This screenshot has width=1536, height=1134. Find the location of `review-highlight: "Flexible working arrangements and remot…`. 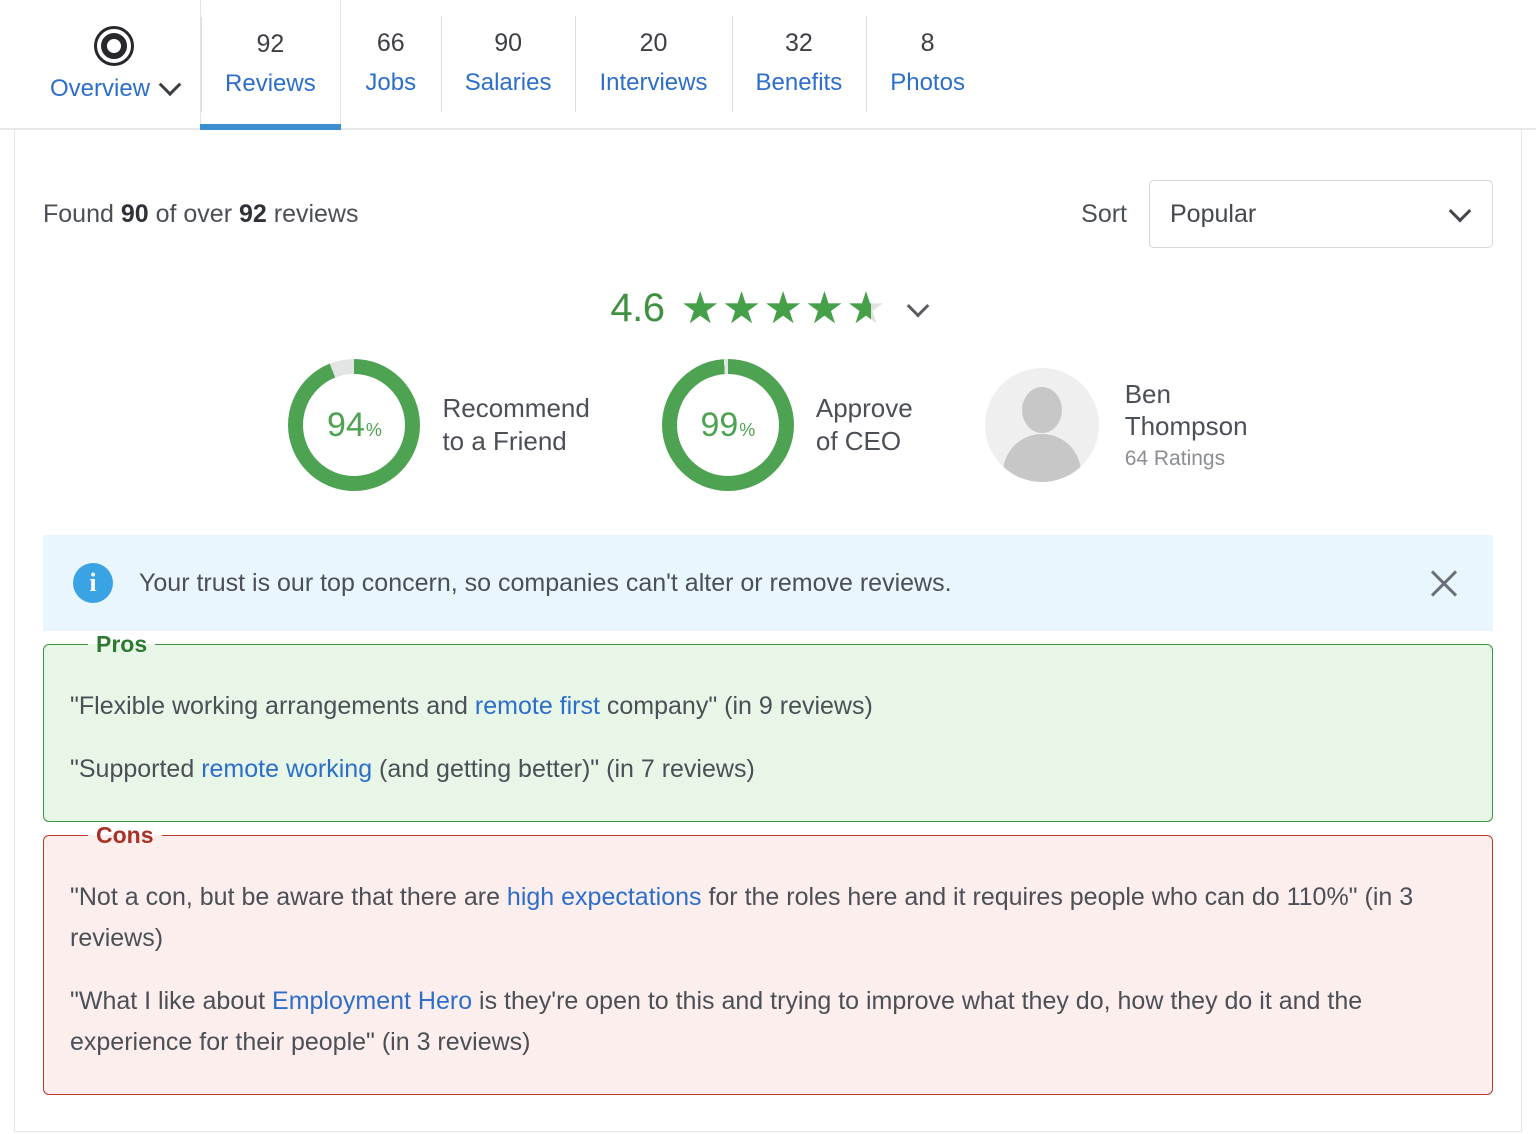

review-highlight: "Flexible working arrangements and remot… is located at coordinates (768, 706).